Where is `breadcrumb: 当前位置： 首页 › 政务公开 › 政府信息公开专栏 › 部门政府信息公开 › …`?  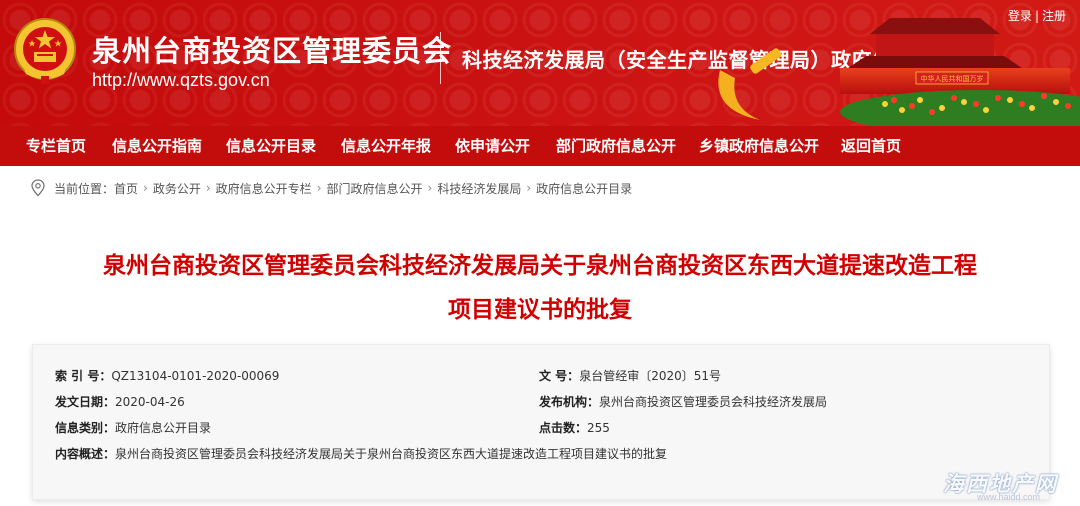 breadcrumb: 当前位置： 首页 › 政务公开 › 政府信息公开专栏 › 部门政府信息公开 › … is located at coordinates (331, 188).